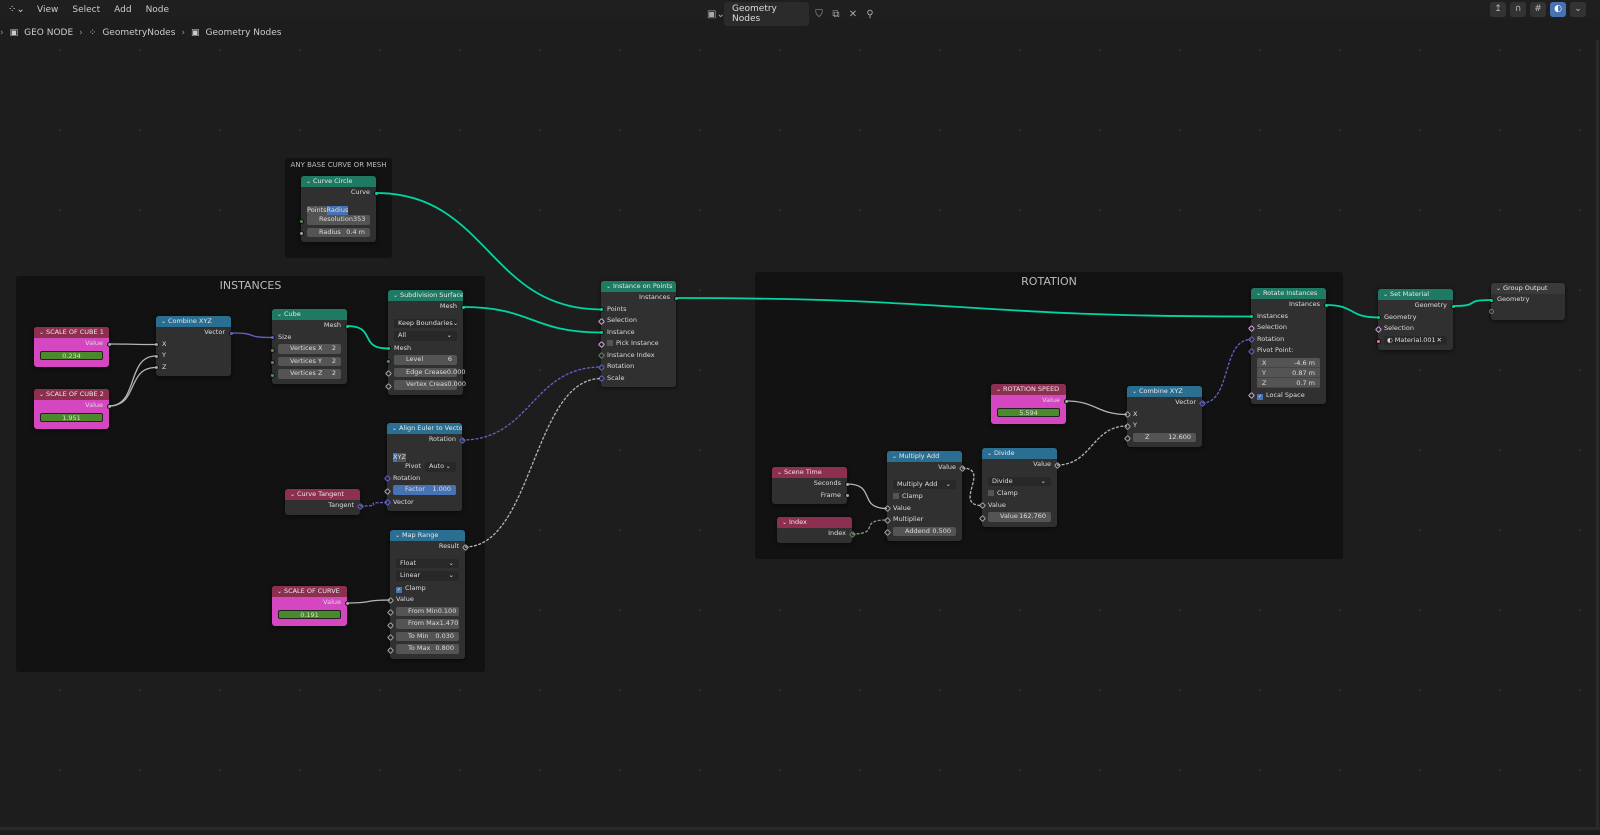 This screenshot has width=1600, height=835. I want to click on value-field-level: Level 6, so click(425, 360).